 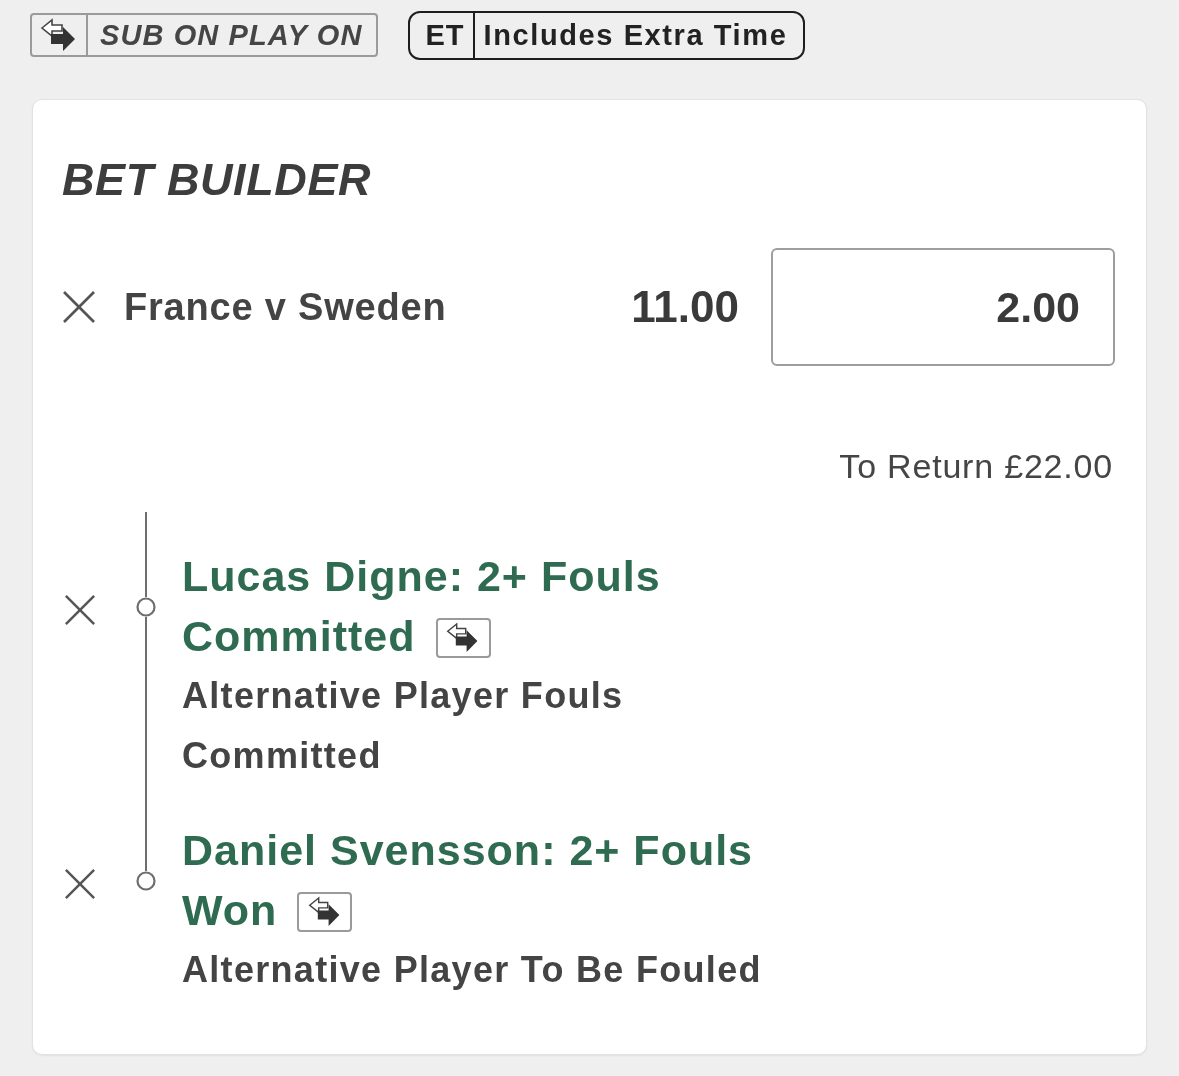 What do you see at coordinates (943, 307) in the screenshot?
I see `stake-field: 2.00` at bounding box center [943, 307].